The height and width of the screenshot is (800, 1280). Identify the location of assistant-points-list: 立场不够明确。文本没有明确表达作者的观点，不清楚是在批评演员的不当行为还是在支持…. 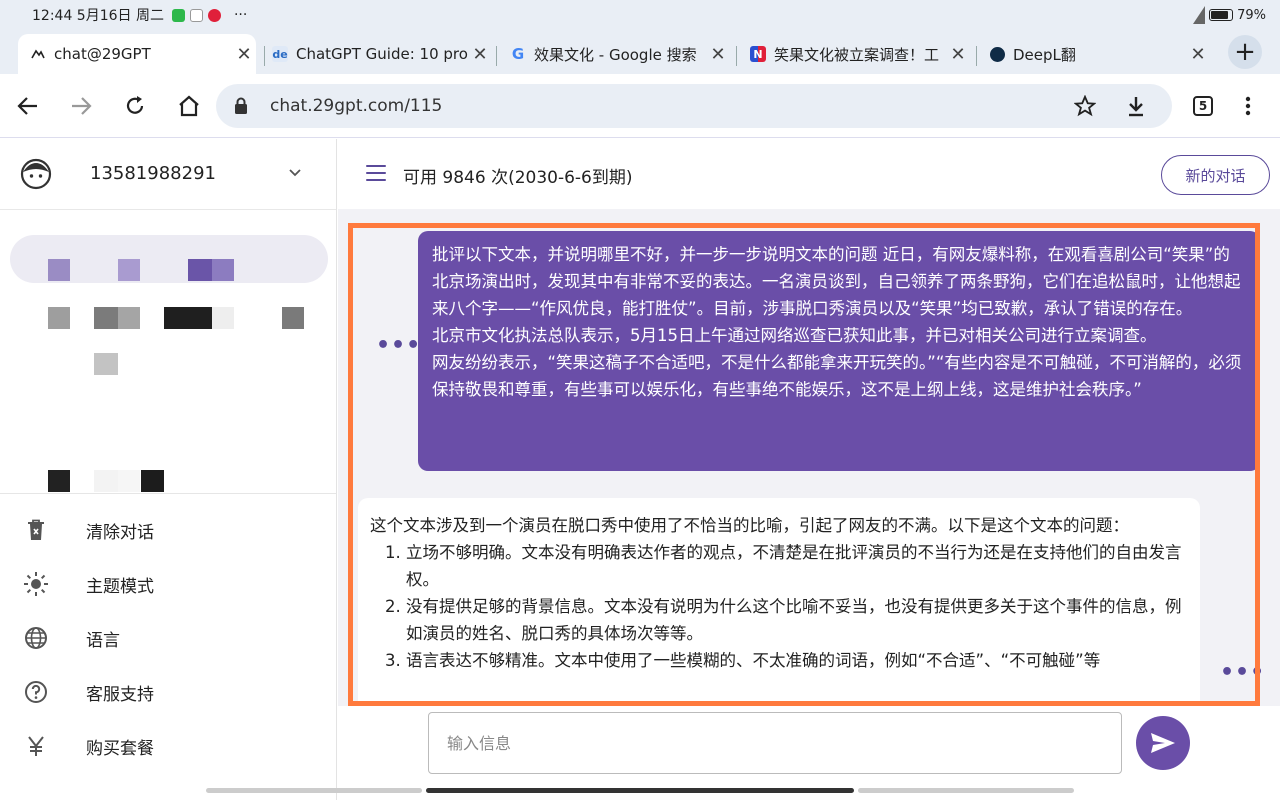
(779, 606).